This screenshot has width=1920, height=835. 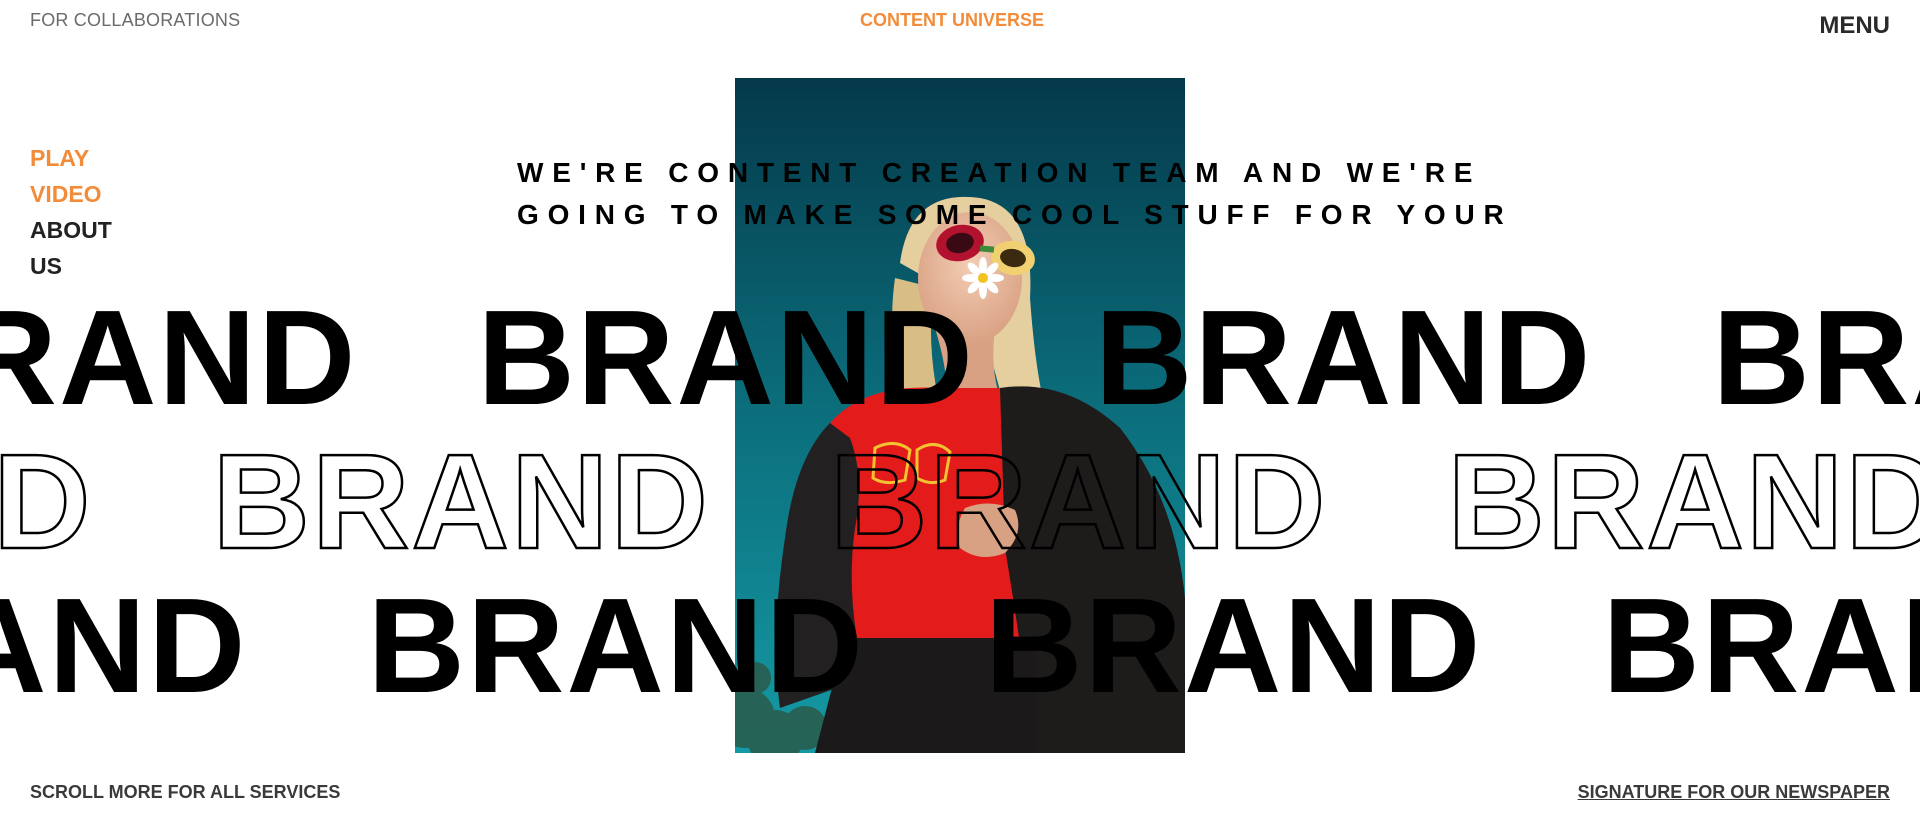 What do you see at coordinates (135, 20) in the screenshot?
I see `collaborations-link: FOR COLLABORATIONS` at bounding box center [135, 20].